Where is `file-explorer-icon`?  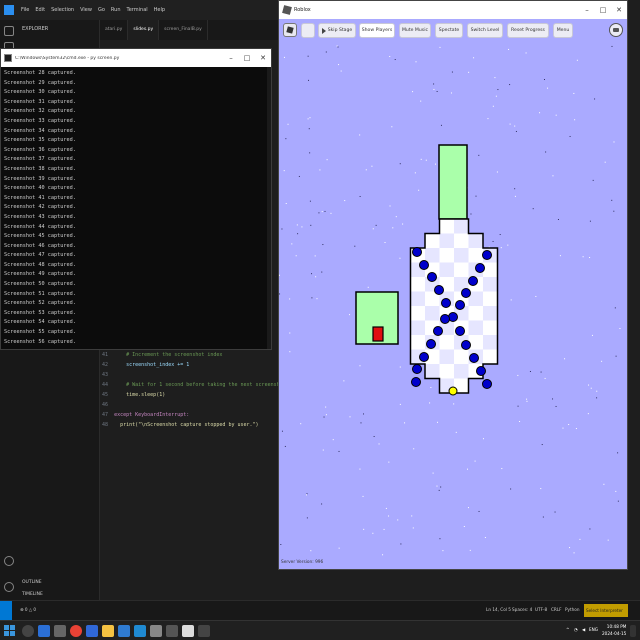
file-explorer-icon is located at coordinates (108, 631).